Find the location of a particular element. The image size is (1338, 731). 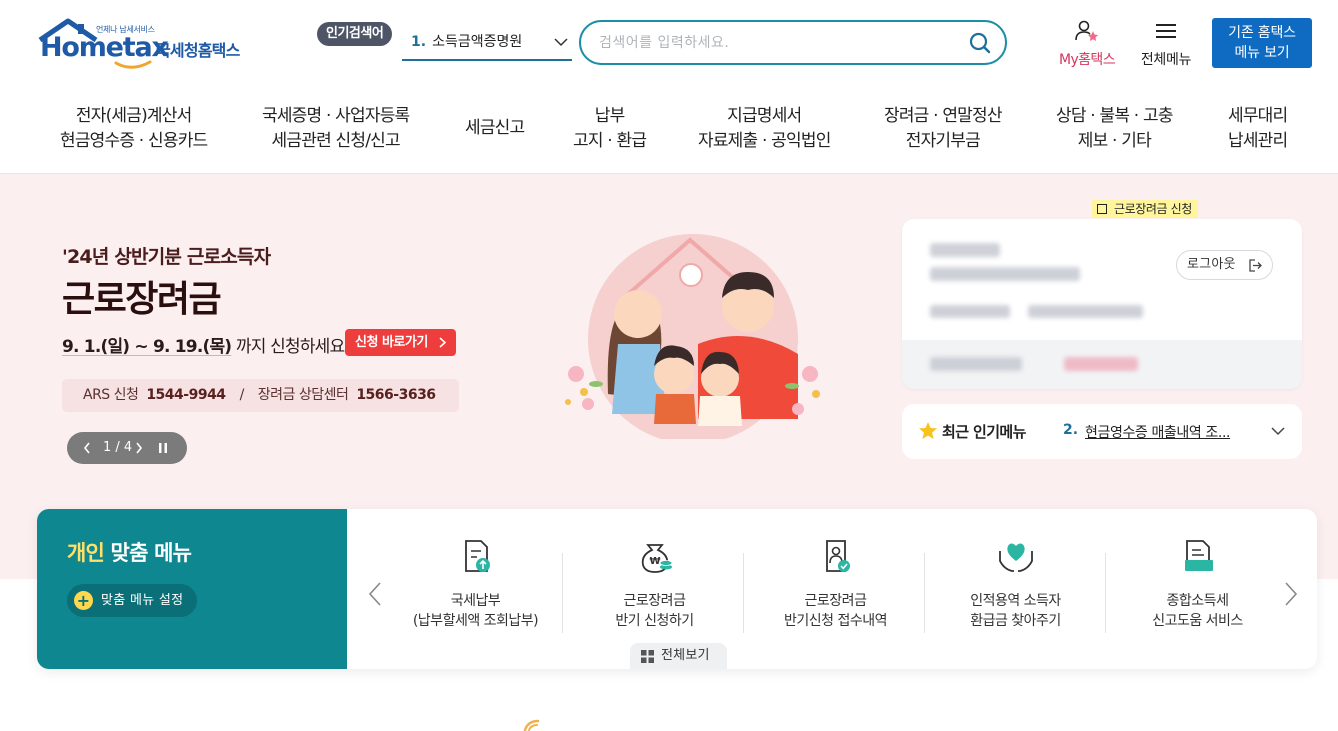

logo-text: Hometax is located at coordinates (104, 47).